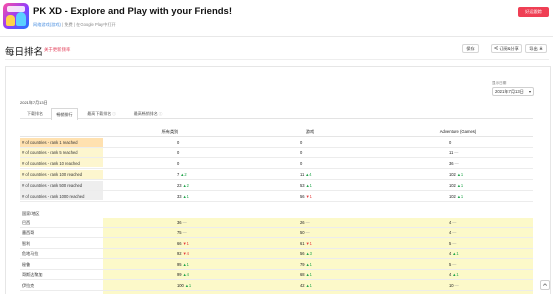 The width and height of the screenshot is (553, 294). I want to click on tab-label: 畅销排行, so click(64, 114).